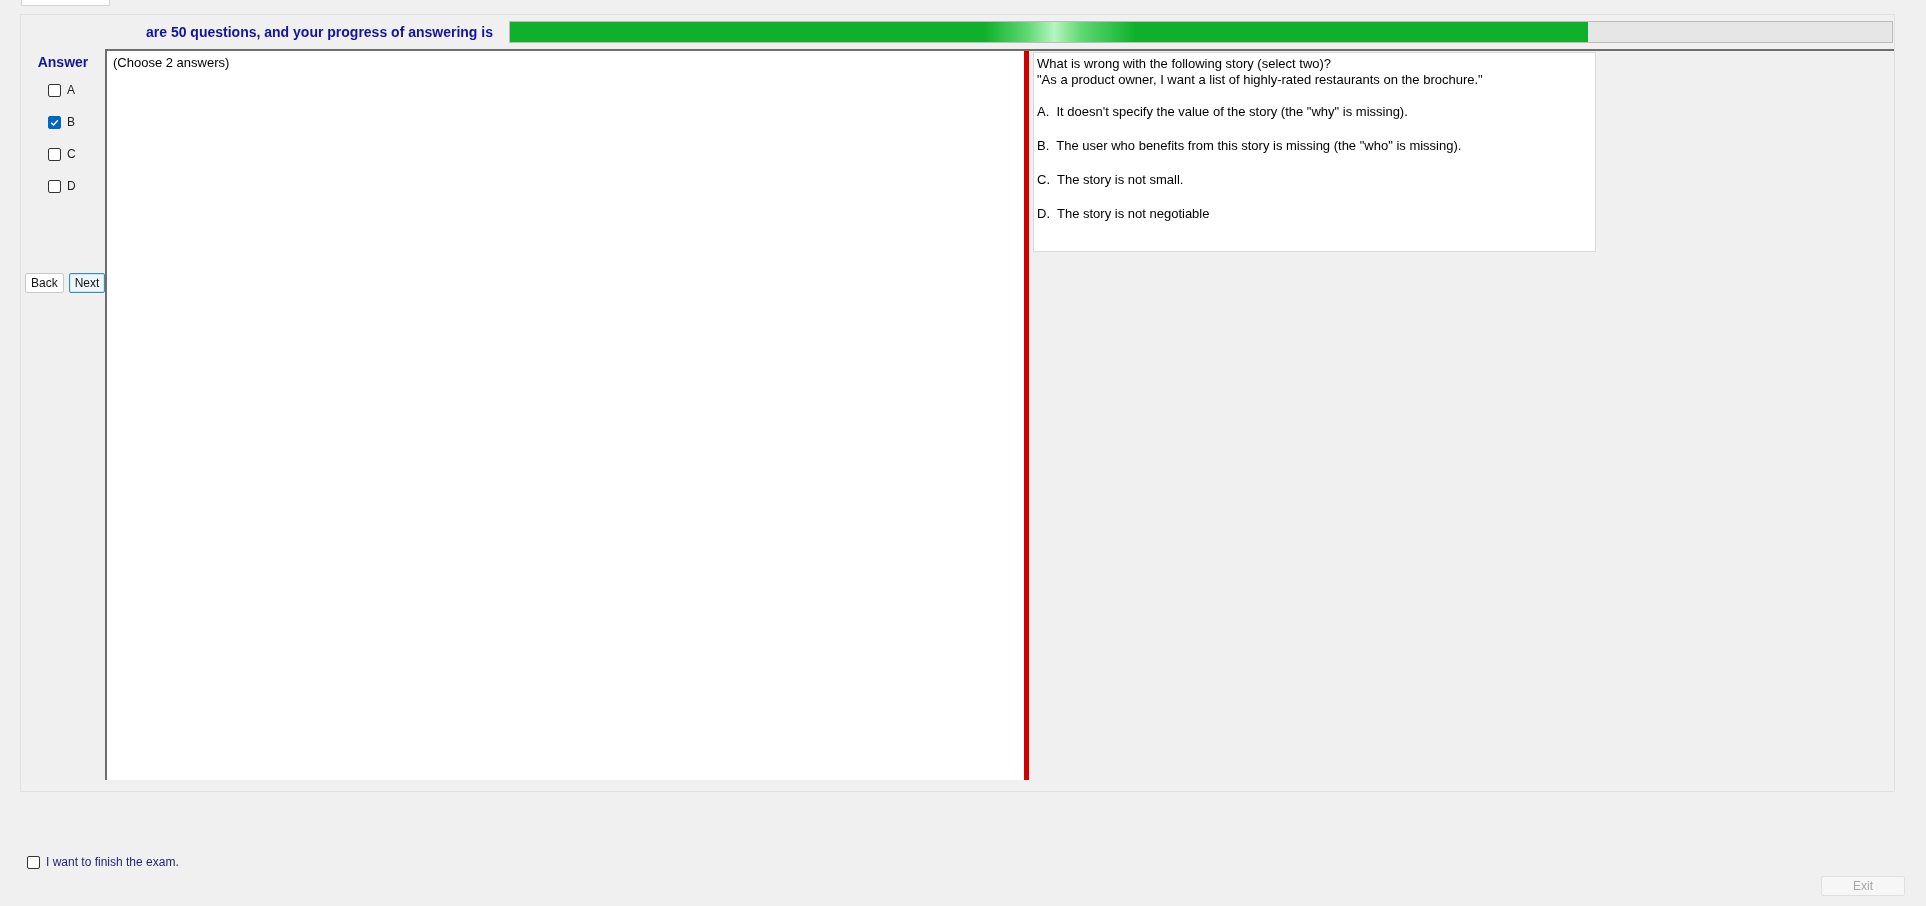 This screenshot has height=906, width=1926. I want to click on checkbox-label: D, so click(71, 186).